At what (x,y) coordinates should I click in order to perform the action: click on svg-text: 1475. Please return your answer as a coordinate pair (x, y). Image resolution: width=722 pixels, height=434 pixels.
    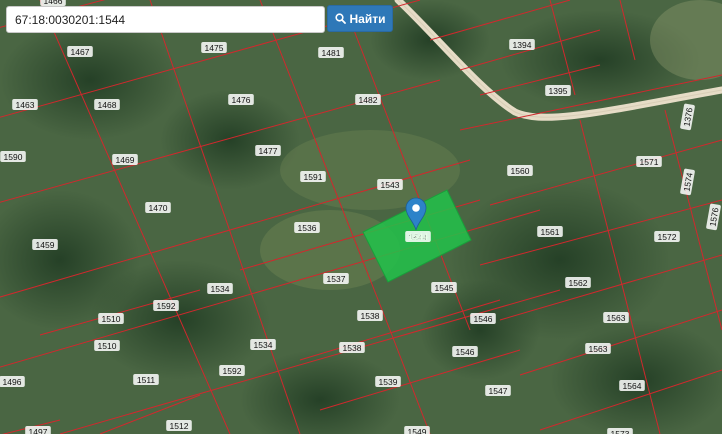
    Looking at the image, I should click on (214, 48).